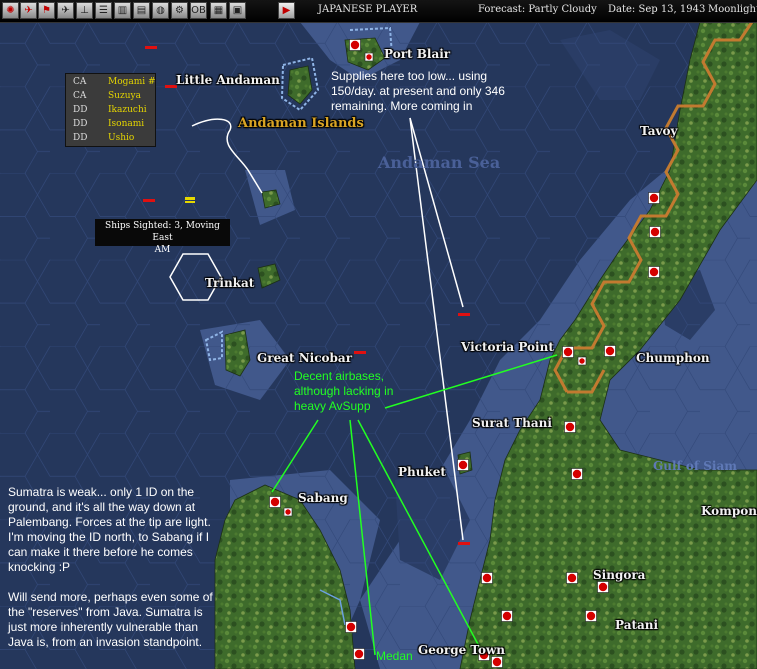  Describe the element at coordinates (179, 10) in the screenshot. I see `settings-gear-icon: ⚙` at that location.